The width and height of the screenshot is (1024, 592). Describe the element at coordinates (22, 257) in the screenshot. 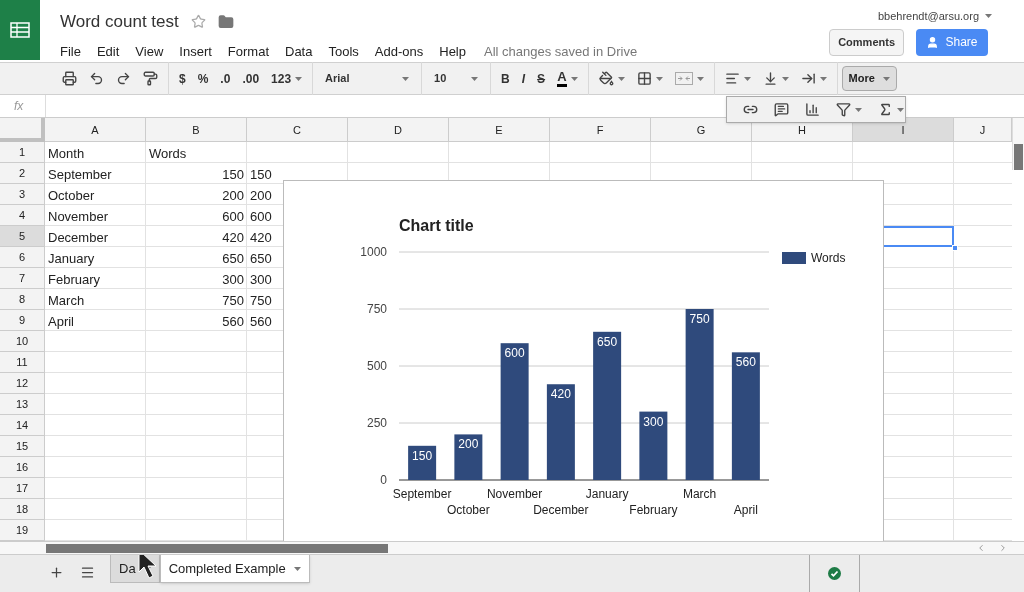

I see `row-header: 6` at that location.